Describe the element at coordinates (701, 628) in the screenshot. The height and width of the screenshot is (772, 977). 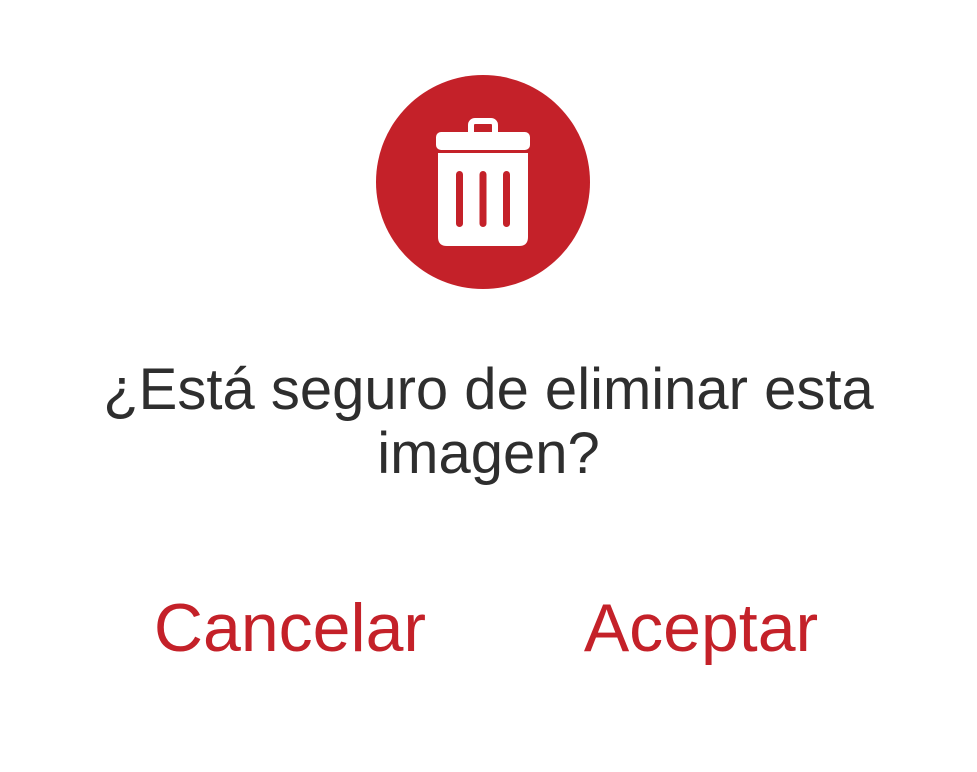
I see `accept-button: Aceptar` at that location.